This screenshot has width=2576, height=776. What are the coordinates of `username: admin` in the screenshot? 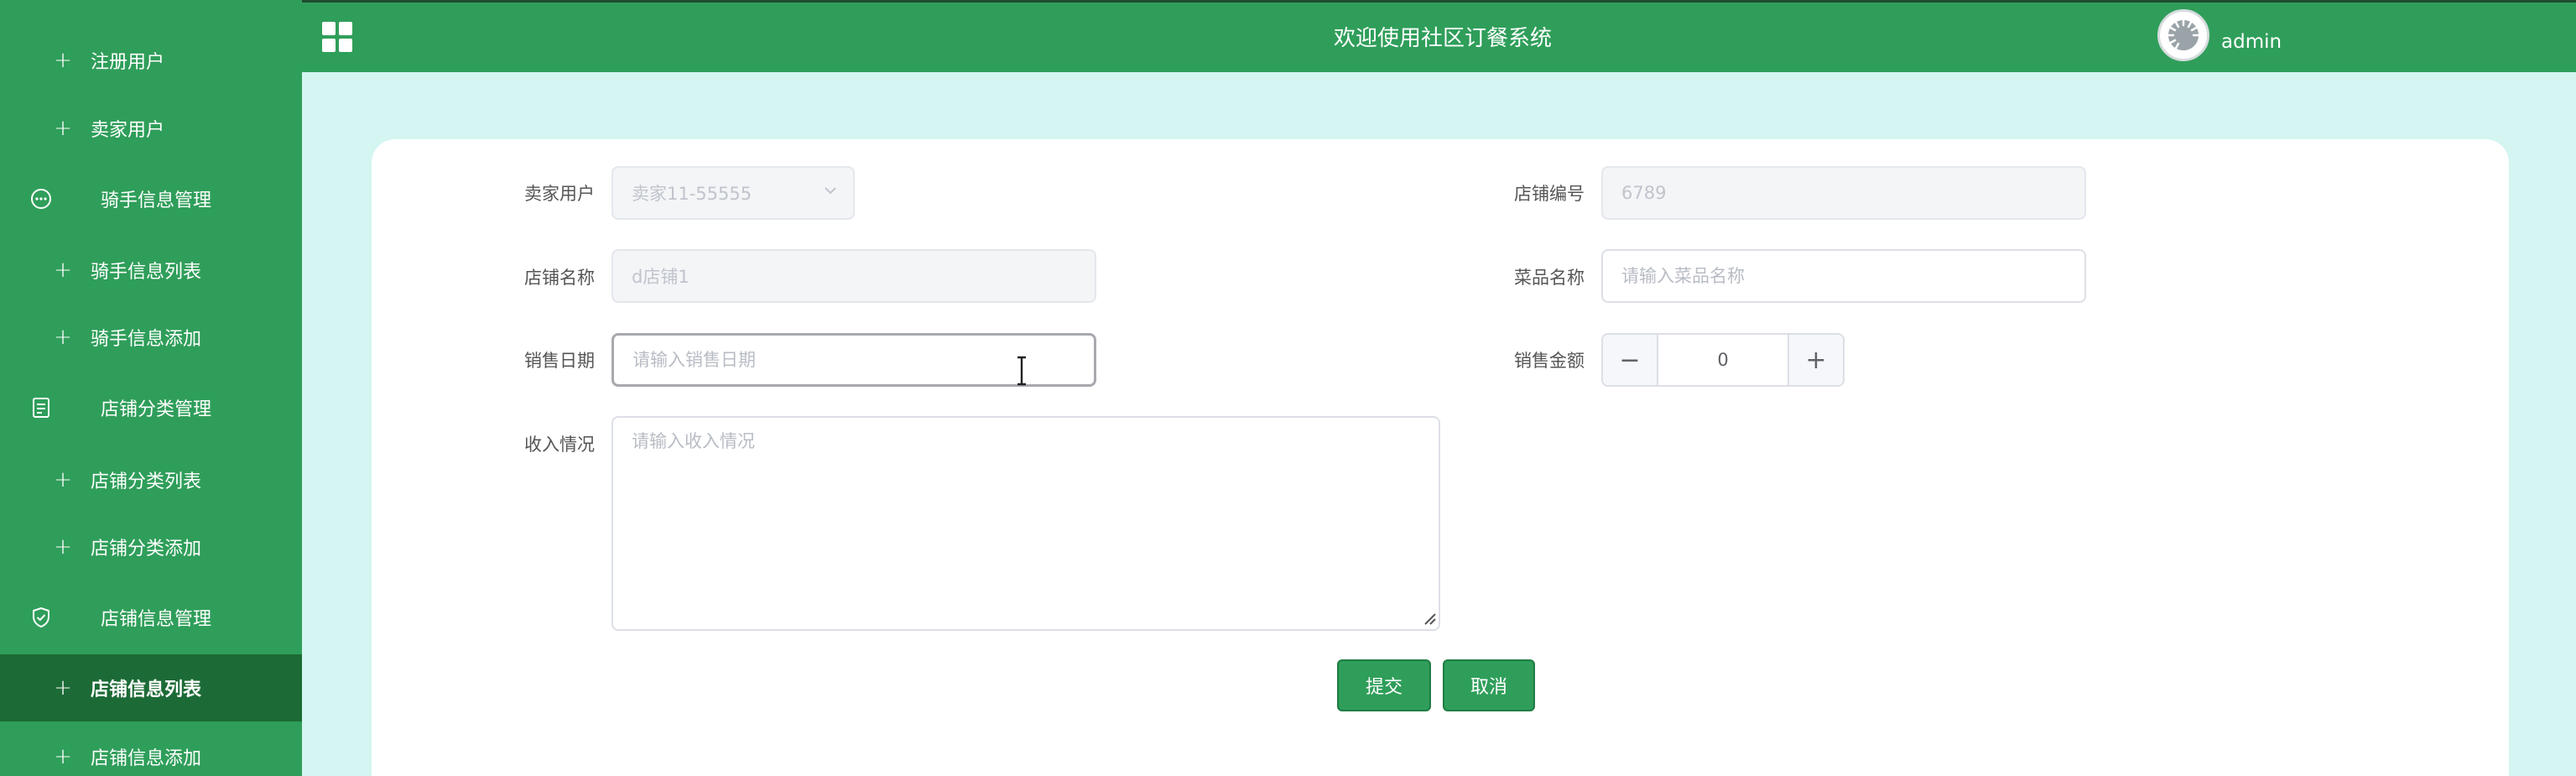 It's located at (2251, 39).